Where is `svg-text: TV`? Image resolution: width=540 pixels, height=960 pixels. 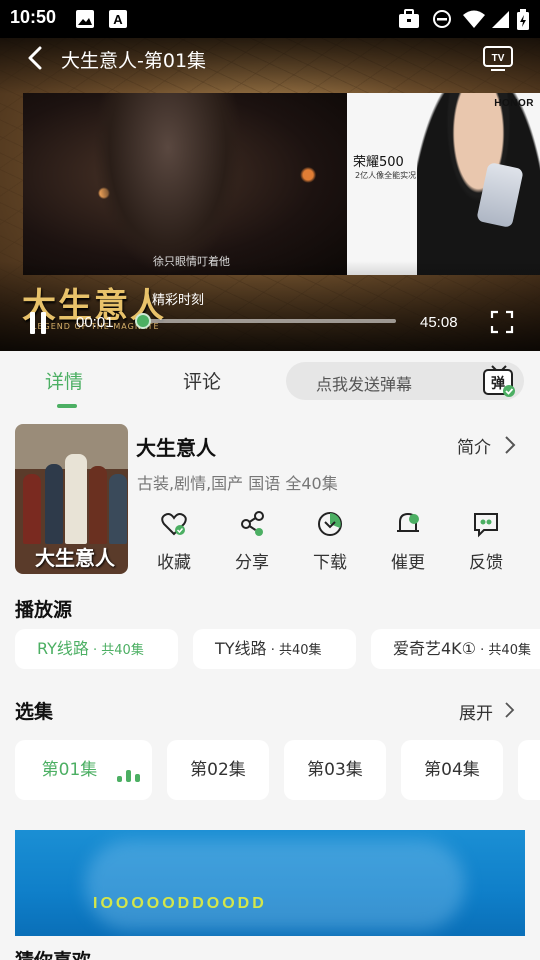
svg-text: TV is located at coordinates (498, 58).